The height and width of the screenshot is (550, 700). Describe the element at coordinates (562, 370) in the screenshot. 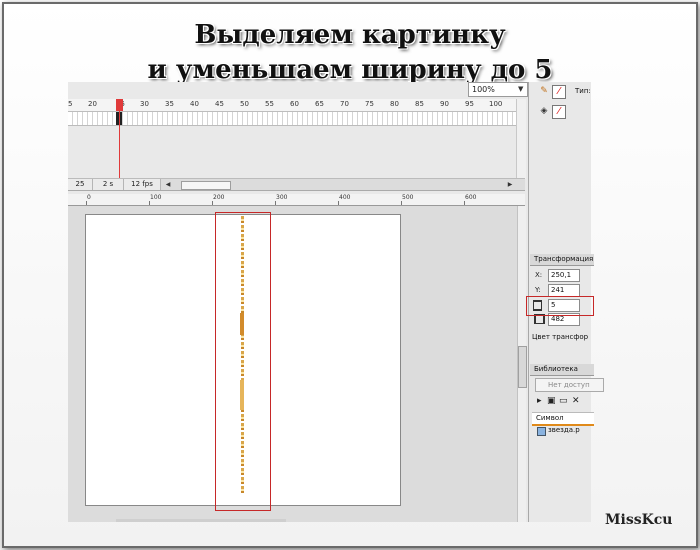

I see `library-panel-header: Библиотека` at that location.